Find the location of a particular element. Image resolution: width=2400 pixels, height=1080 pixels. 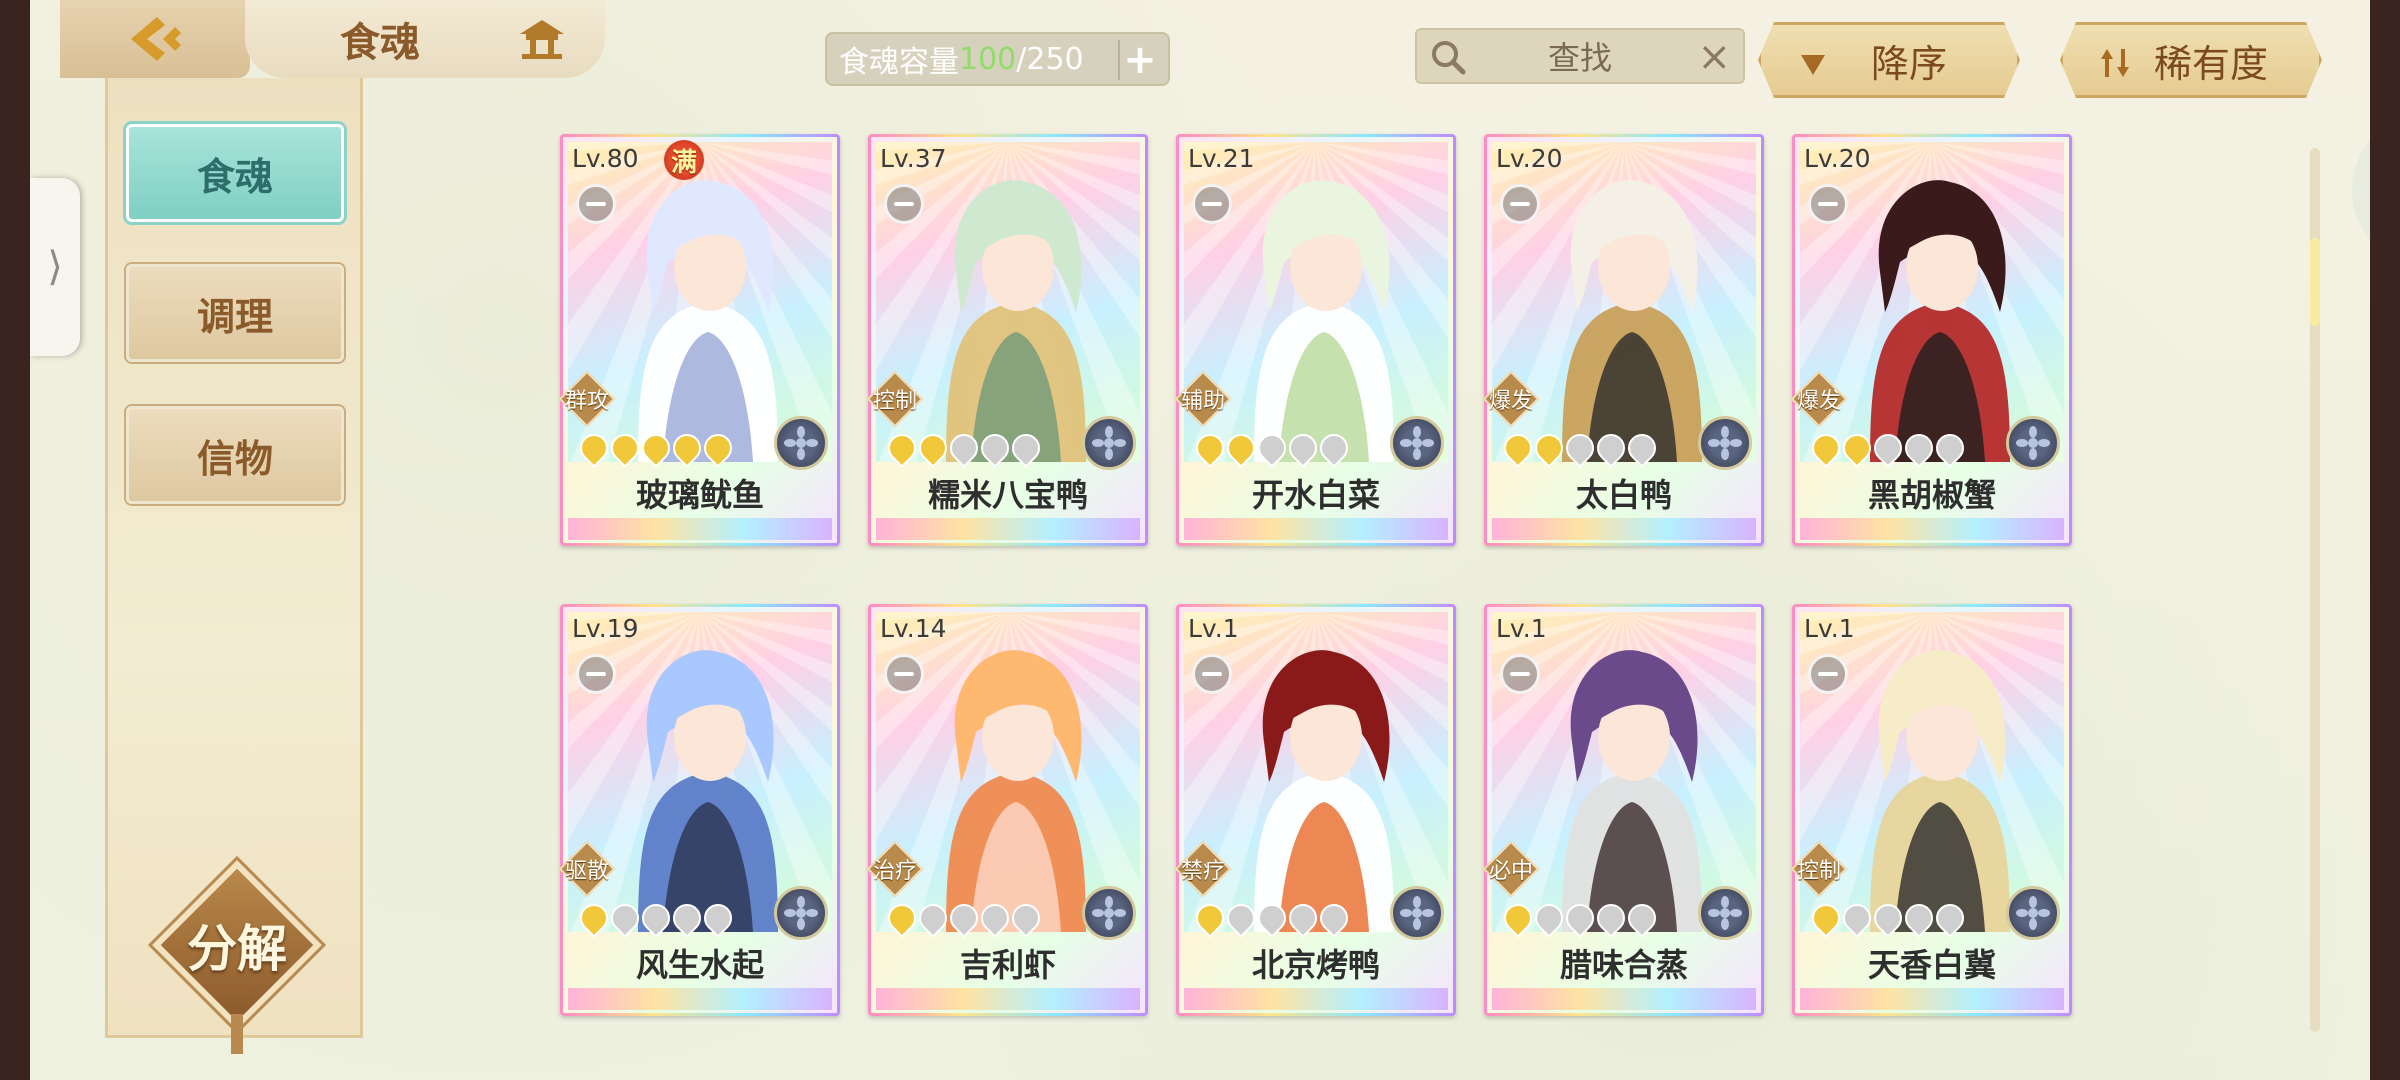

food-soul-card: Lv.20 爆发 黑胡椒蟹 is located at coordinates (1931, 340).